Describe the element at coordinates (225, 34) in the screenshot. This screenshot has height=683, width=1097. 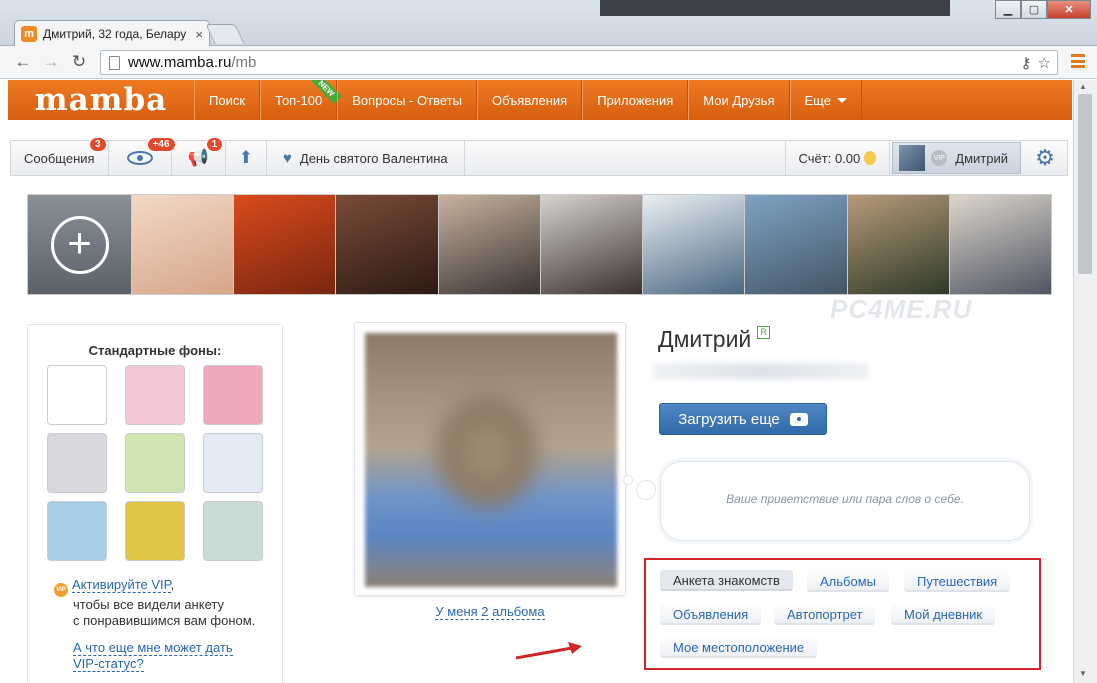
I see `new-tab-button` at that location.